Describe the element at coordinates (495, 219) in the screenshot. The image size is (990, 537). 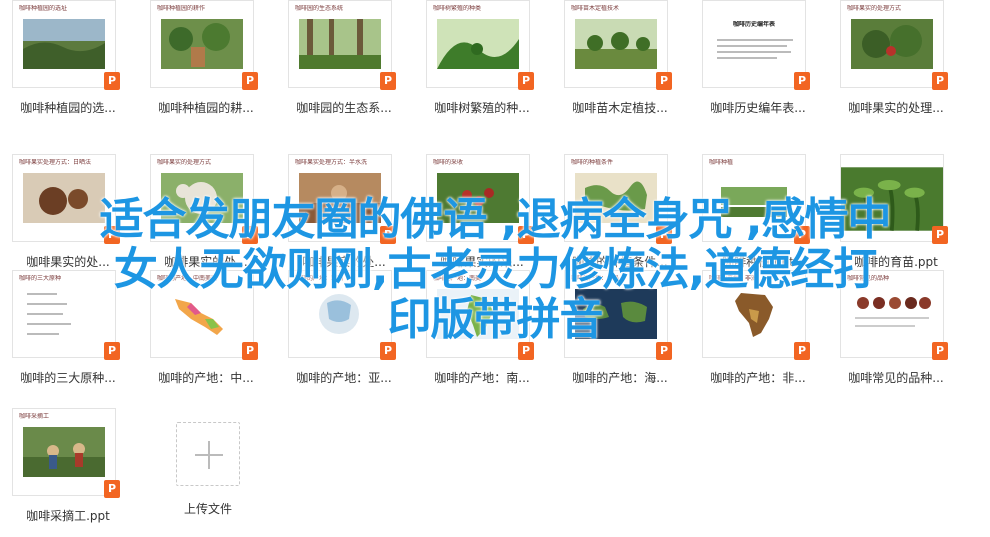
I see `overlay-line-1: 适合发朋友圈的佛语 ,退病全身咒 ,感情中` at that location.